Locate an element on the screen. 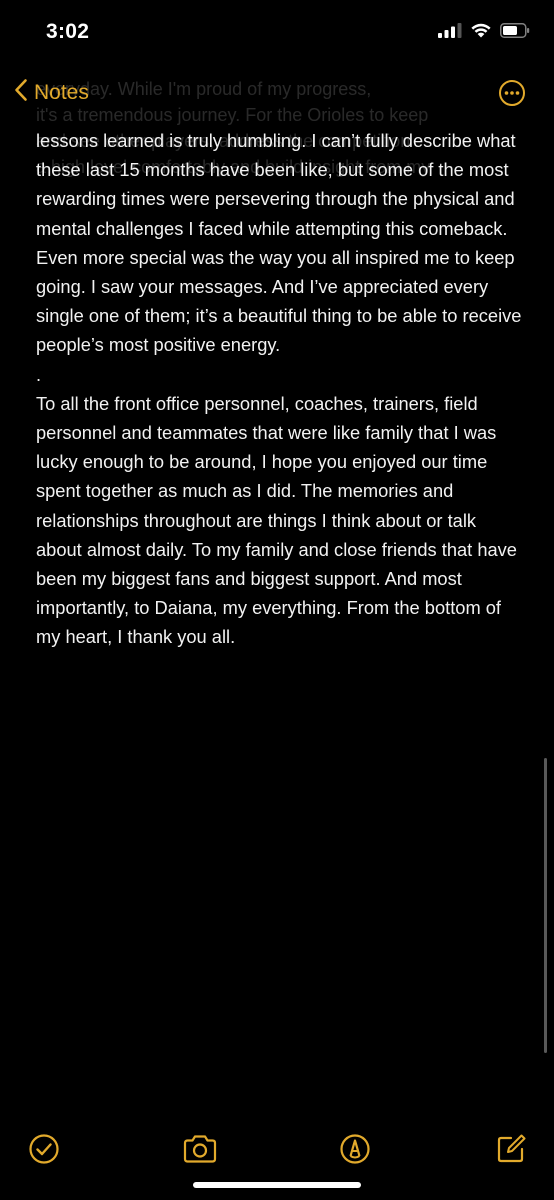  markup-icon is located at coordinates (355, 1151).